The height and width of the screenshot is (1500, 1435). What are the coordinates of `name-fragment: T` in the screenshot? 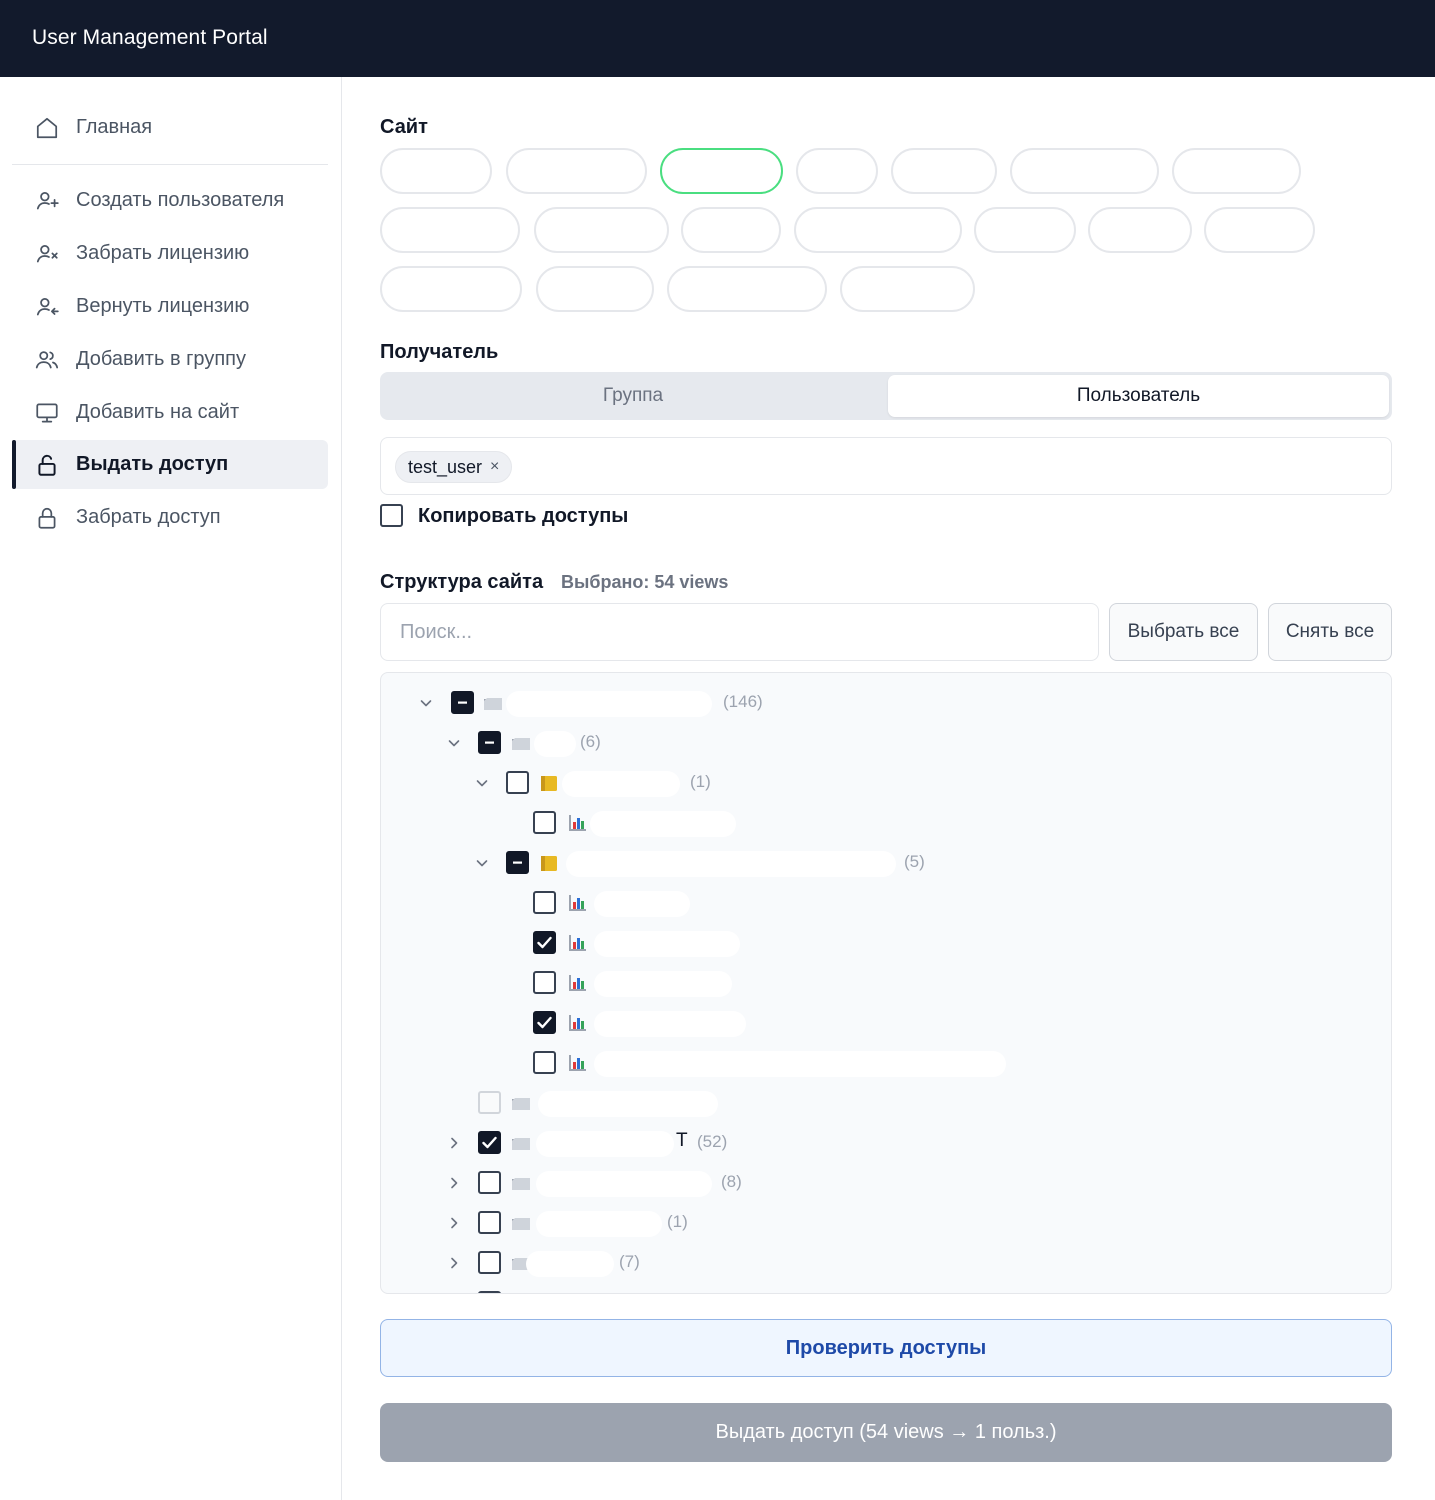 It's located at (682, 1140).